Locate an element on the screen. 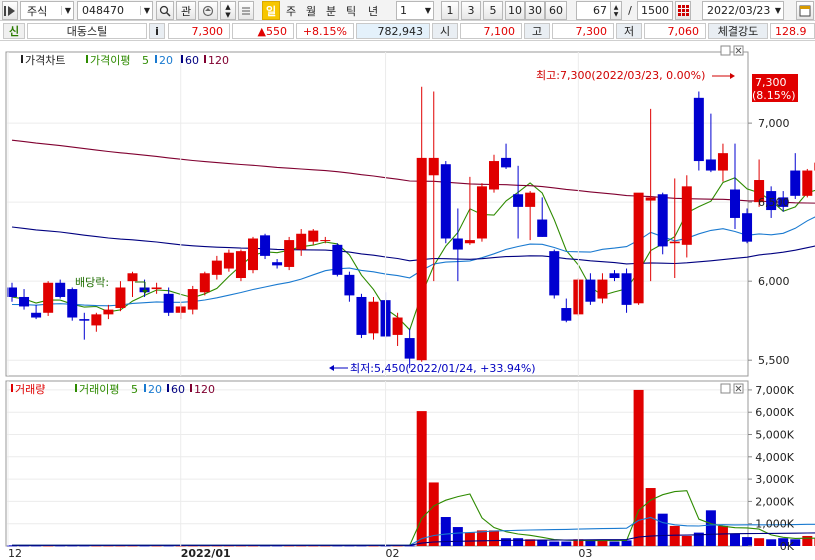 Image resolution: width=815 pixels, height=560 pixels. interest-button: 관 is located at coordinates (186, 10).